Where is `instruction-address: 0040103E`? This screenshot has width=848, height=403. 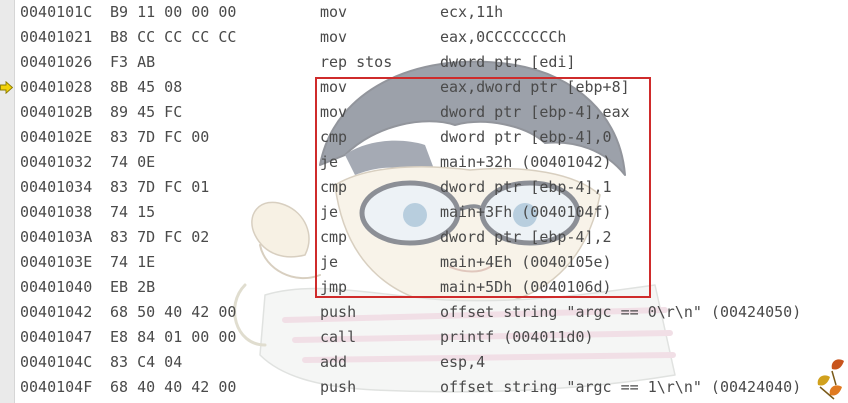 instruction-address: 0040103E is located at coordinates (56, 262).